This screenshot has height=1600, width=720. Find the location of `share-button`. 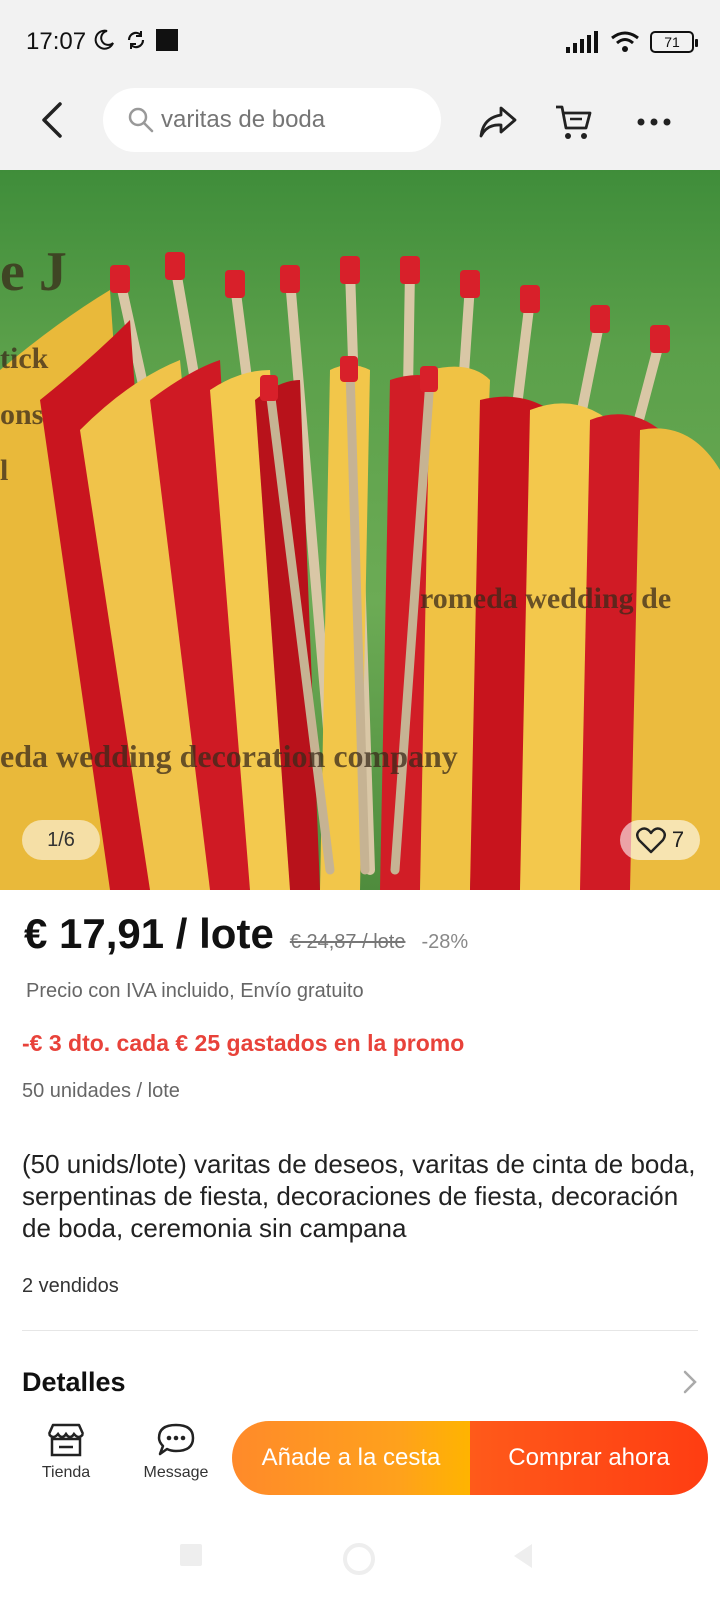

share-button is located at coordinates (498, 122).